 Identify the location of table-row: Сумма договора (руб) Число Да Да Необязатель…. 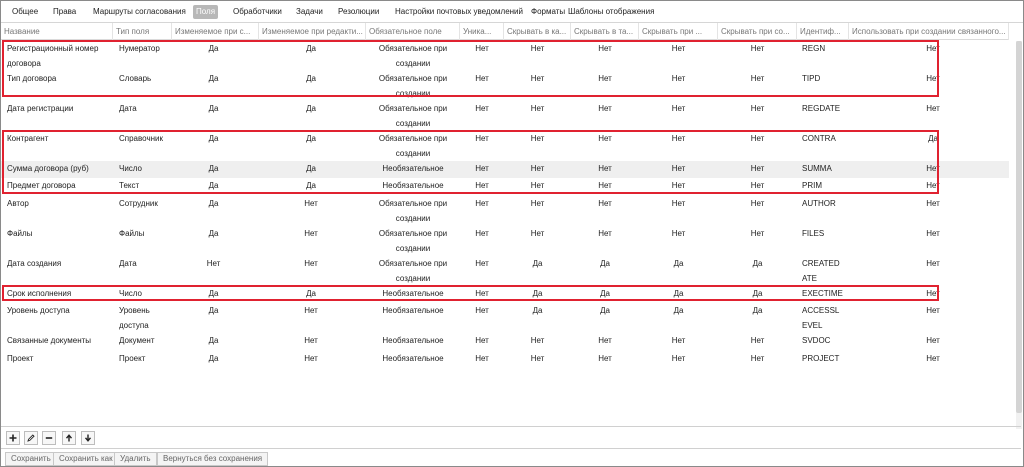
(505, 169).